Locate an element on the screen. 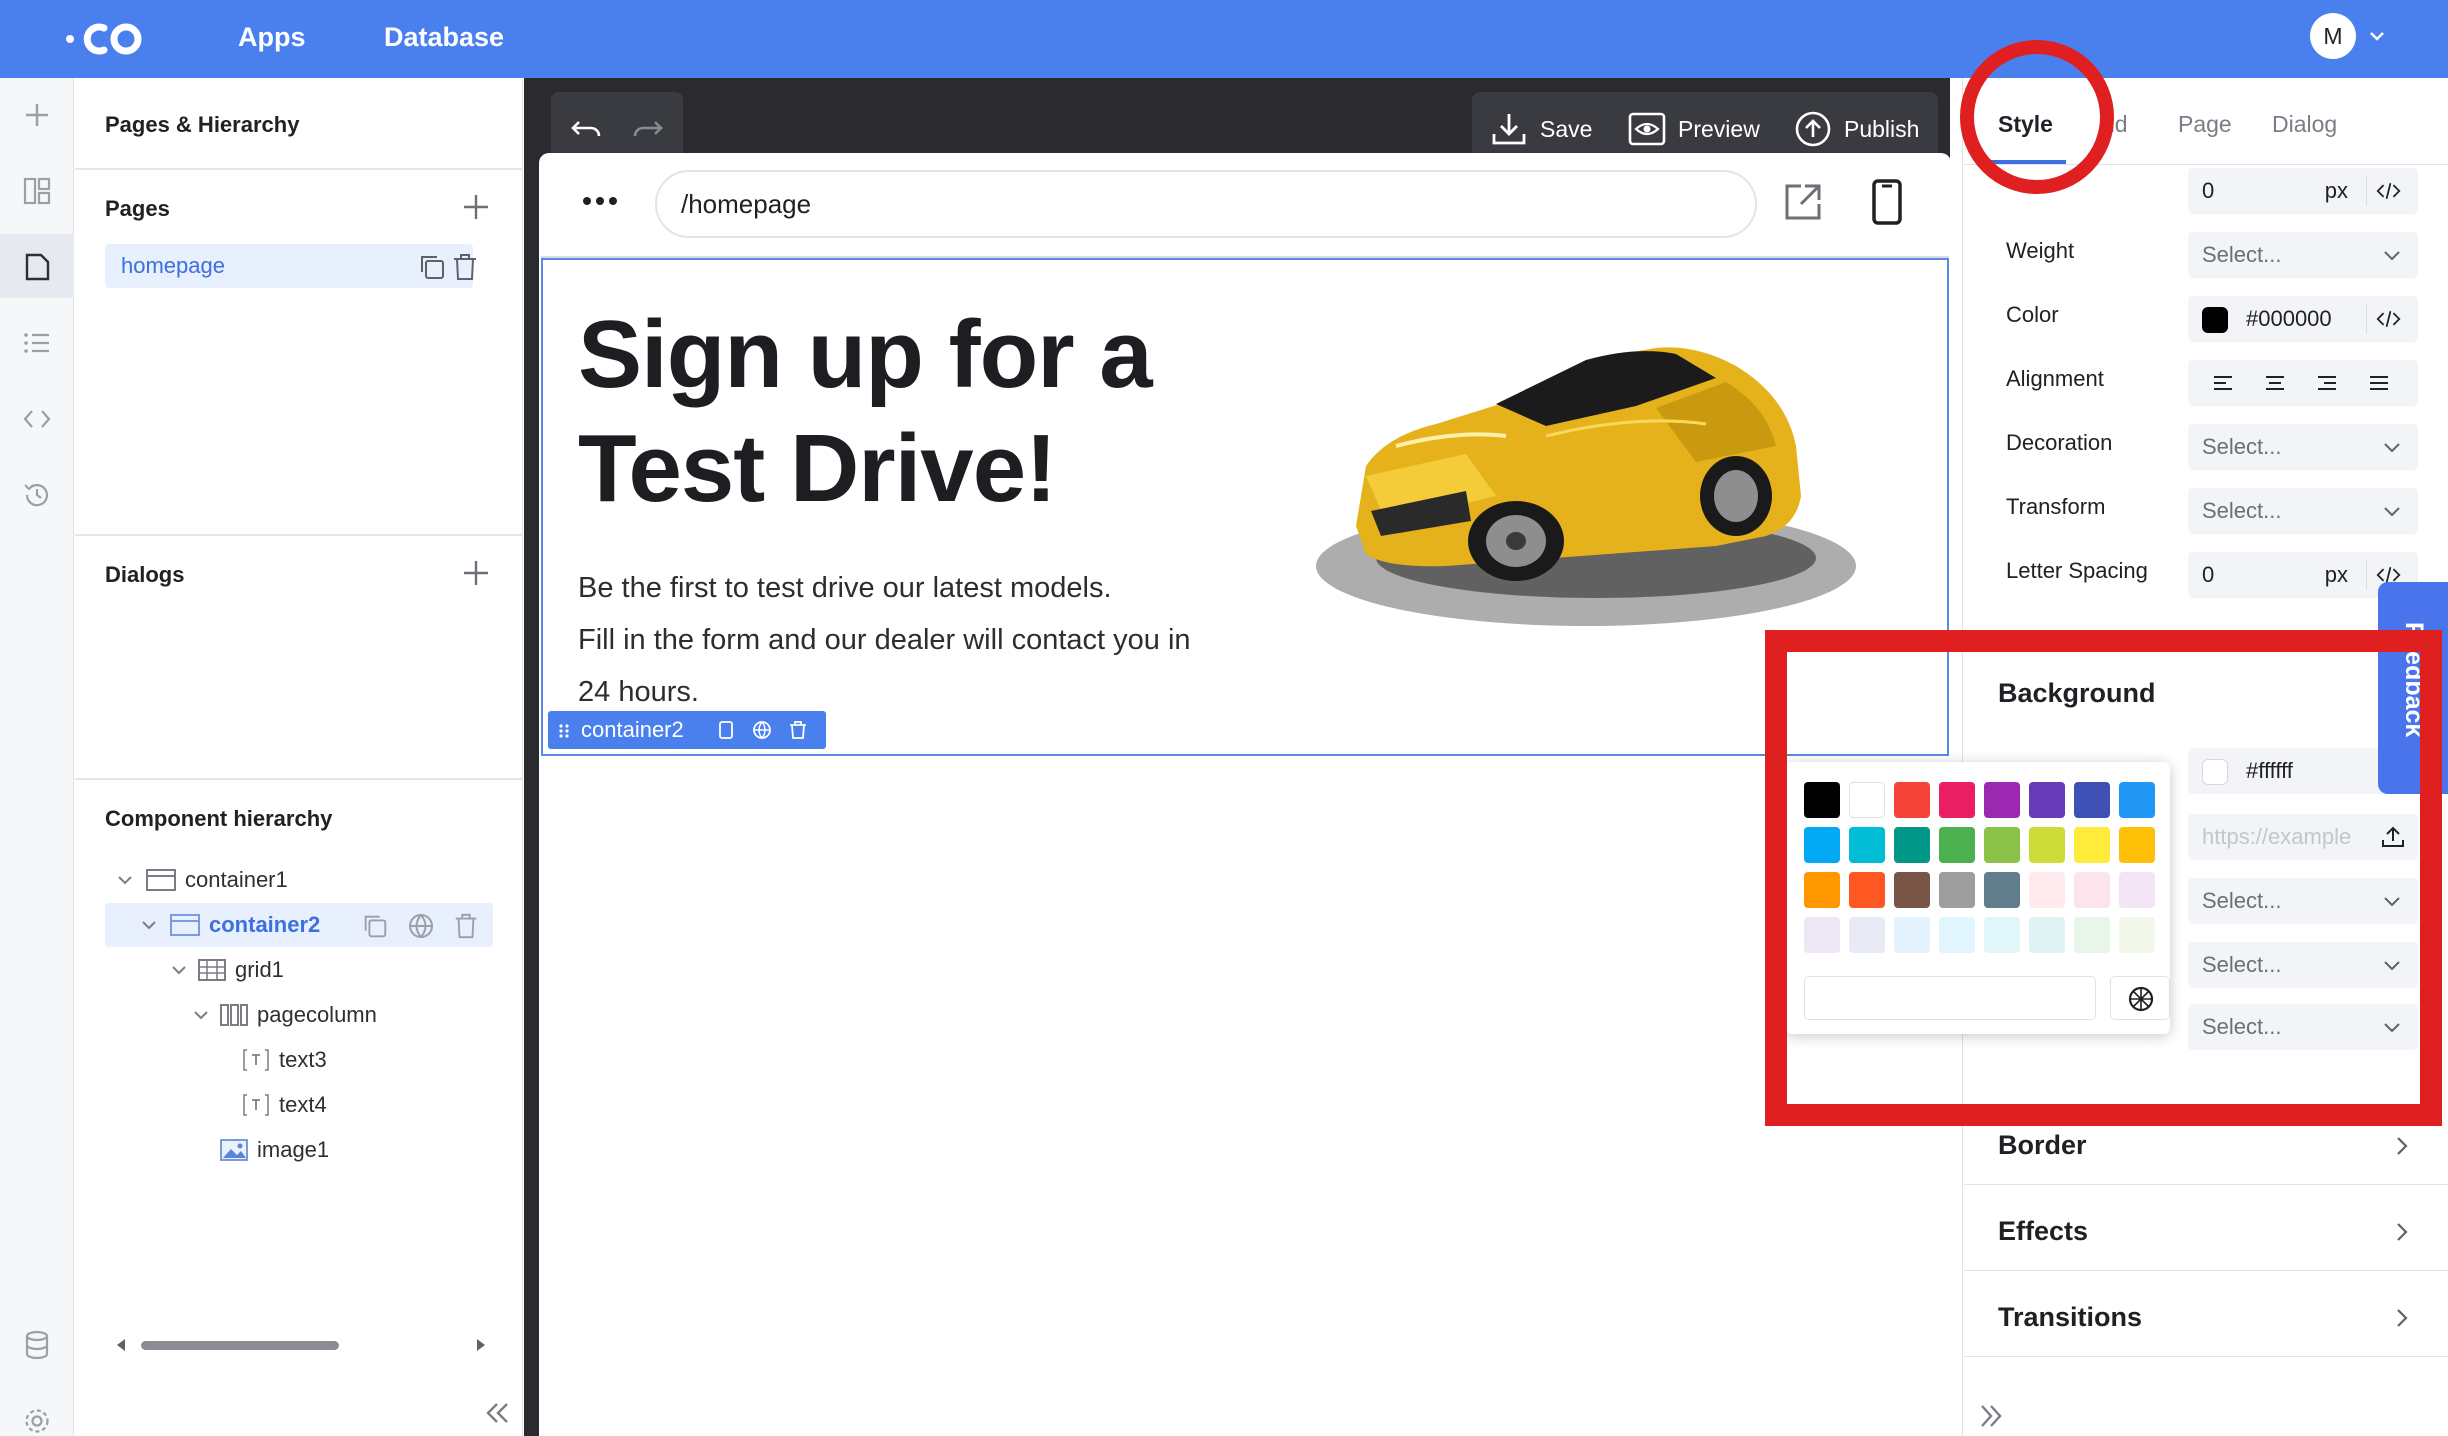 The height and width of the screenshot is (1436, 2448). layout-button is located at coordinates (37, 190).